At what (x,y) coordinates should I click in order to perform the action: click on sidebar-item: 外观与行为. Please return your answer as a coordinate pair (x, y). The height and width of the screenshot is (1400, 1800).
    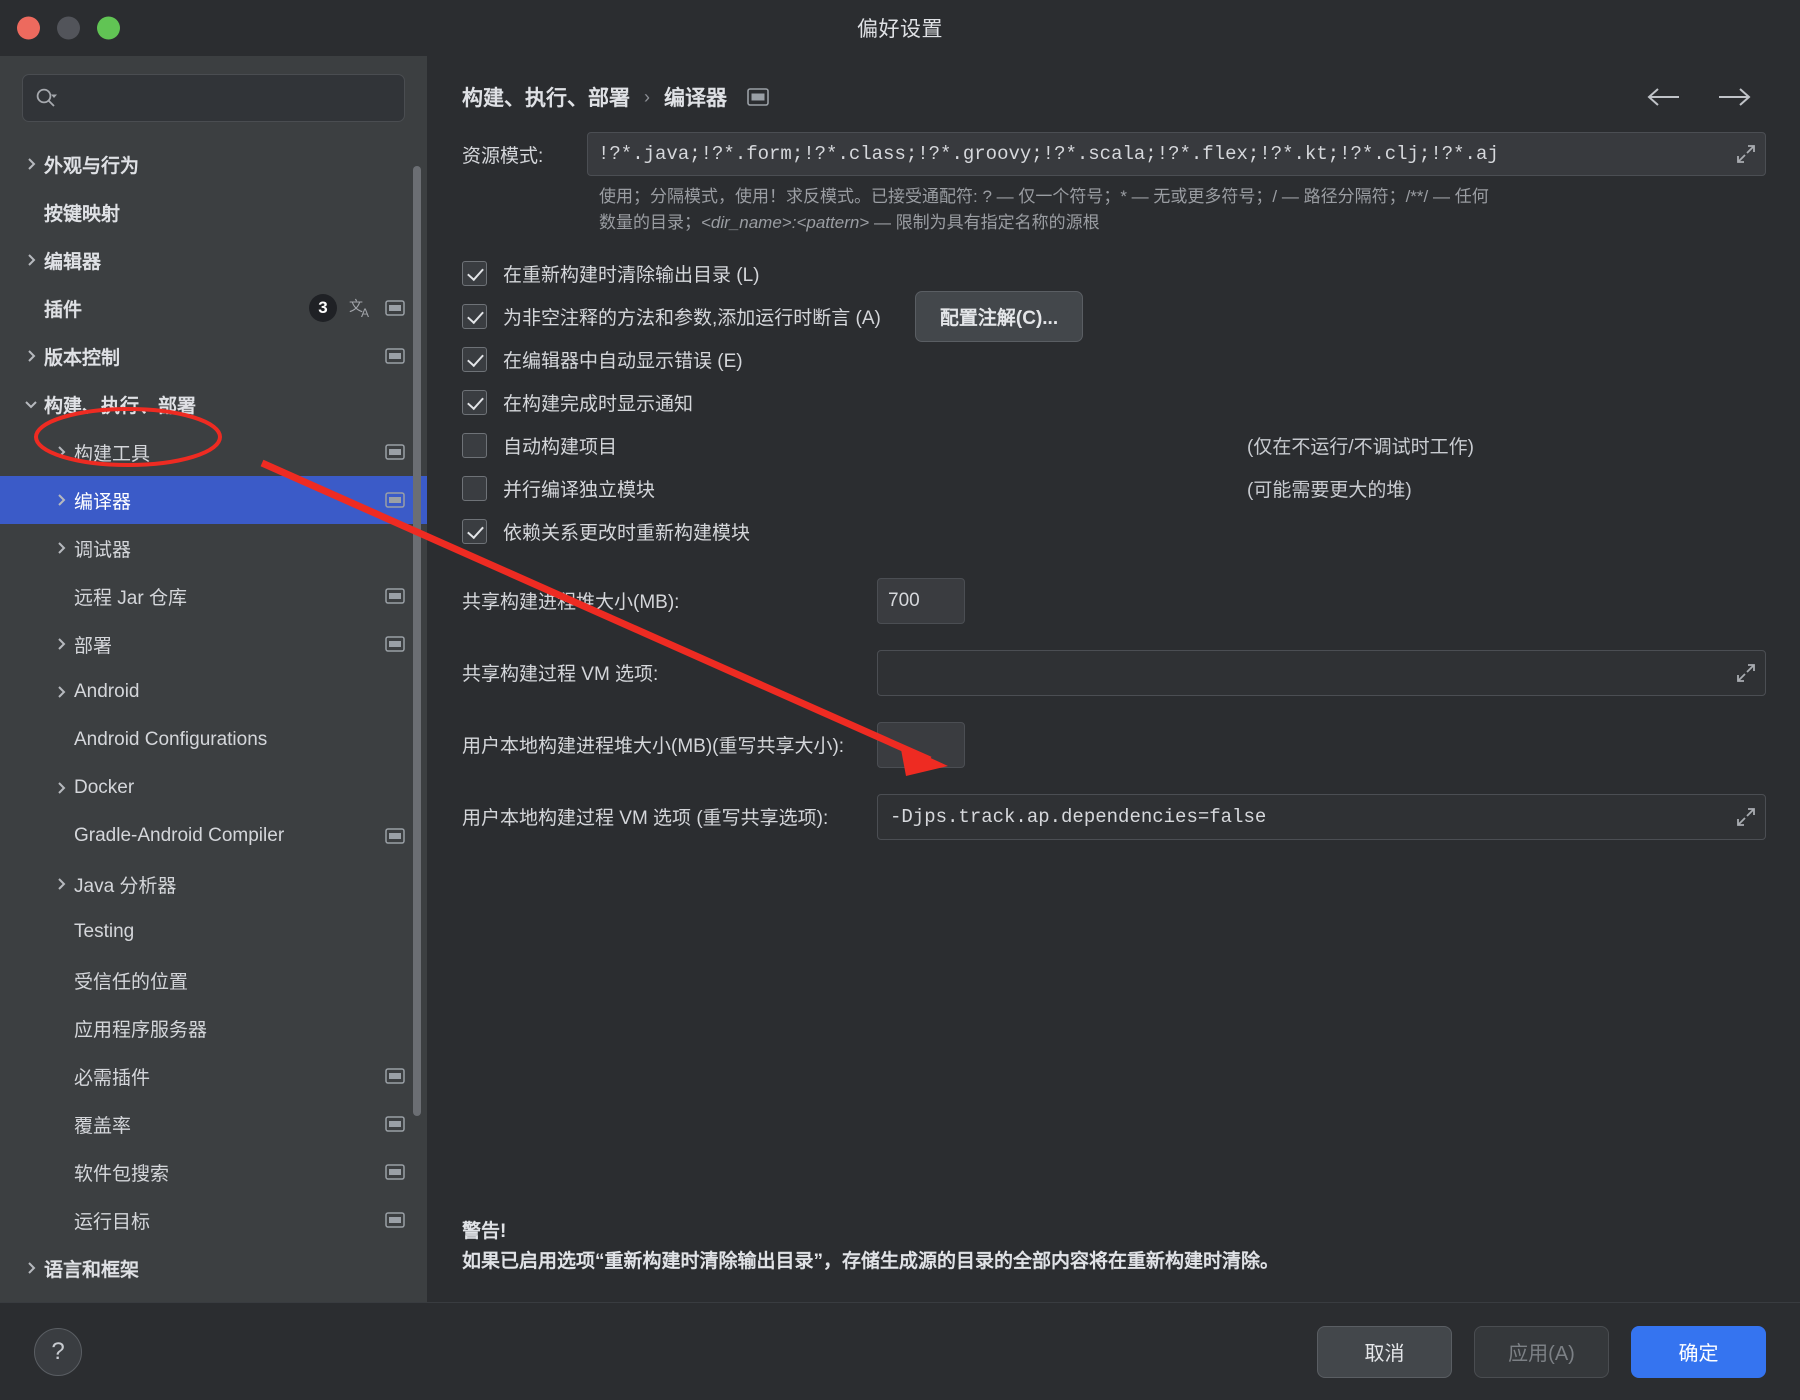
    Looking at the image, I should click on (213, 164).